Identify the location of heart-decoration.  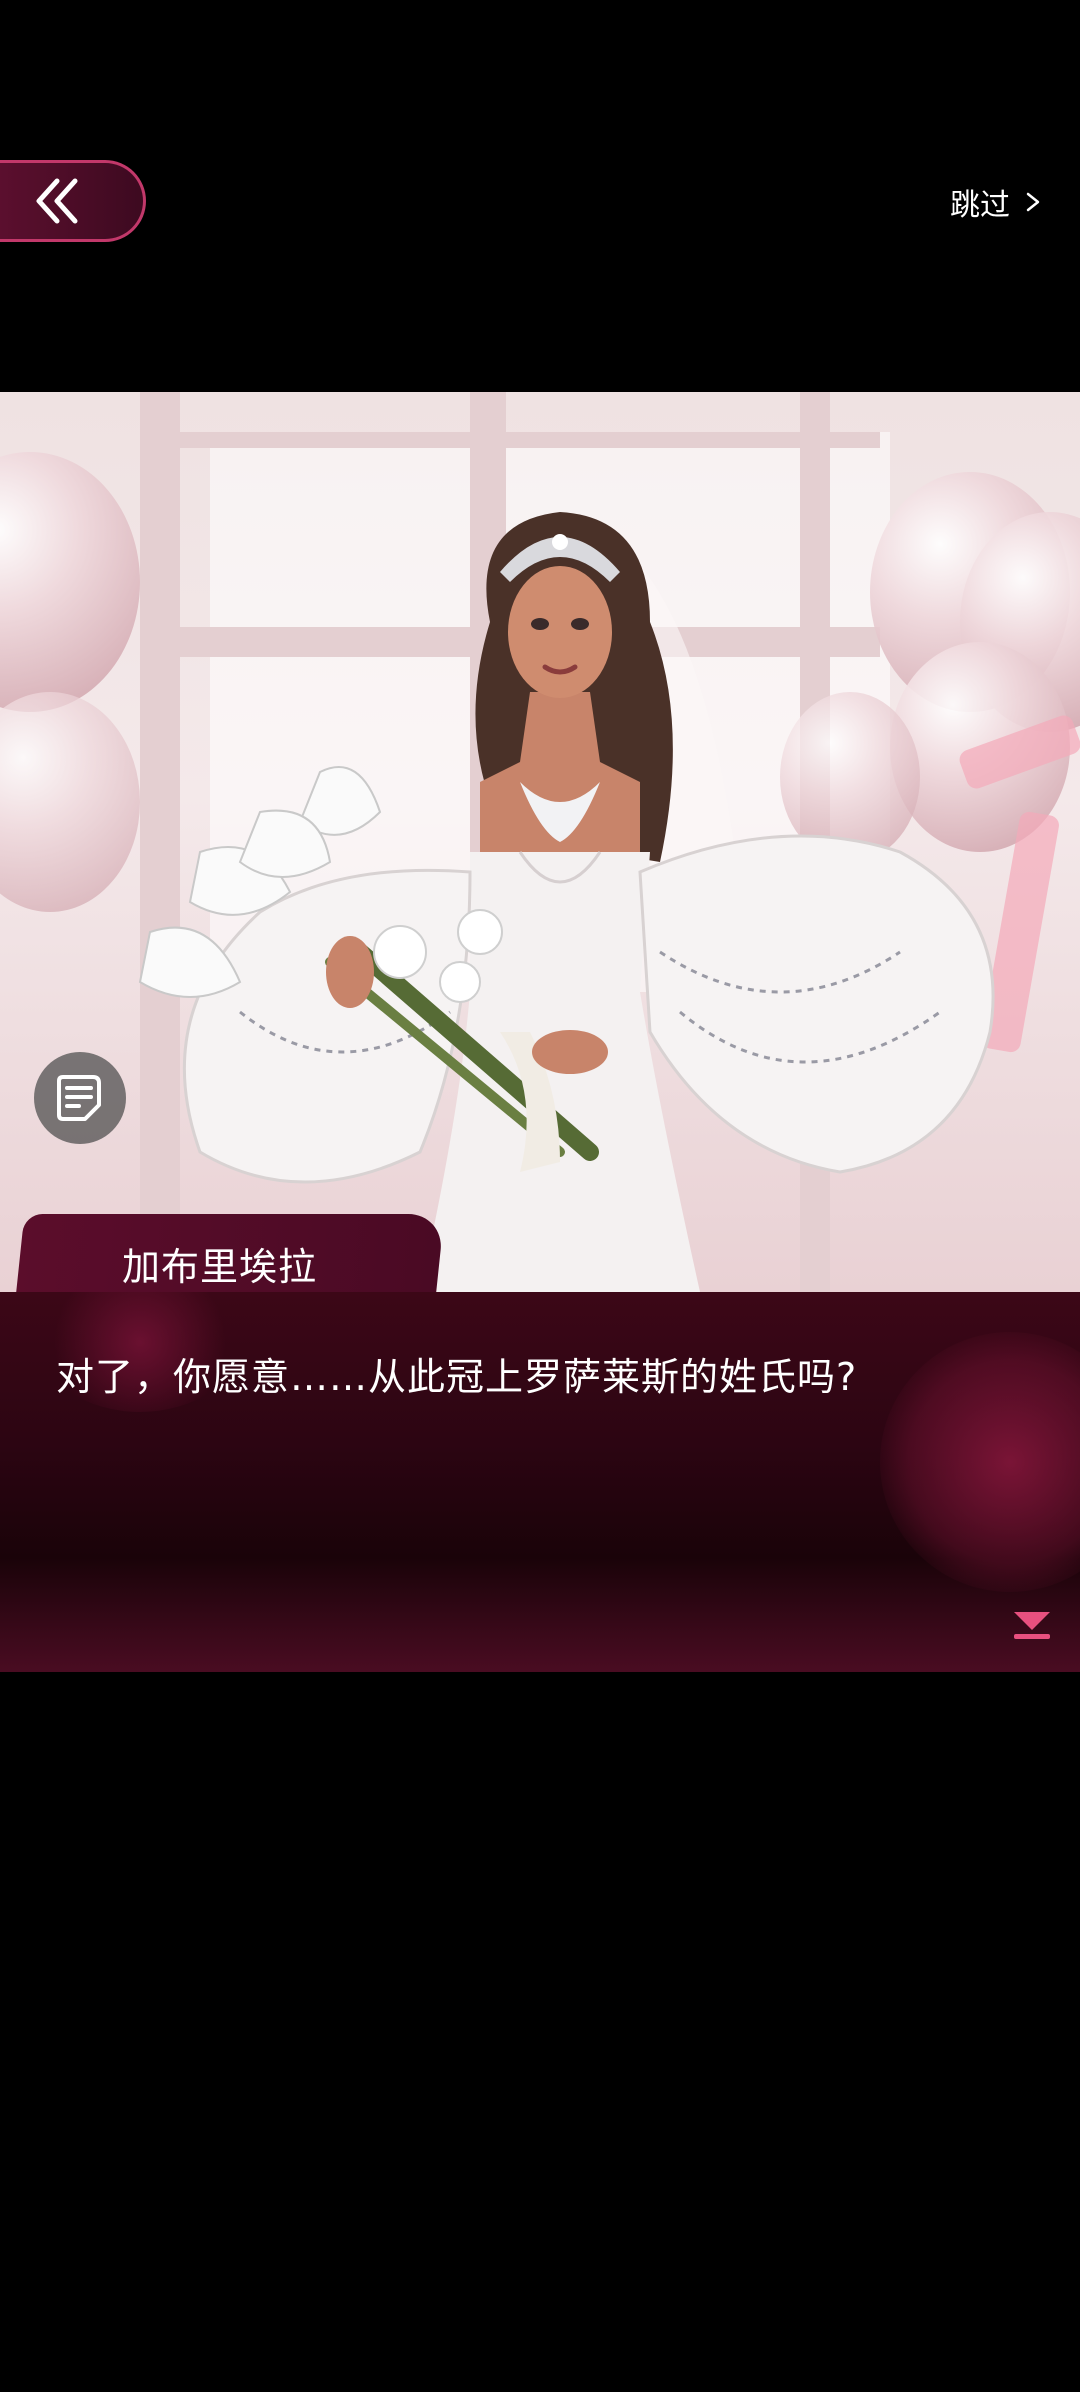
(980, 1462).